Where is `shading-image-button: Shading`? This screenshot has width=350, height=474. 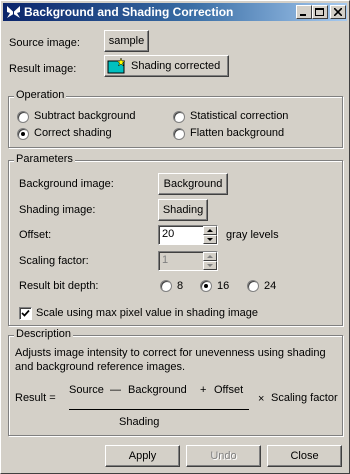
shading-image-button: Shading is located at coordinates (183, 210).